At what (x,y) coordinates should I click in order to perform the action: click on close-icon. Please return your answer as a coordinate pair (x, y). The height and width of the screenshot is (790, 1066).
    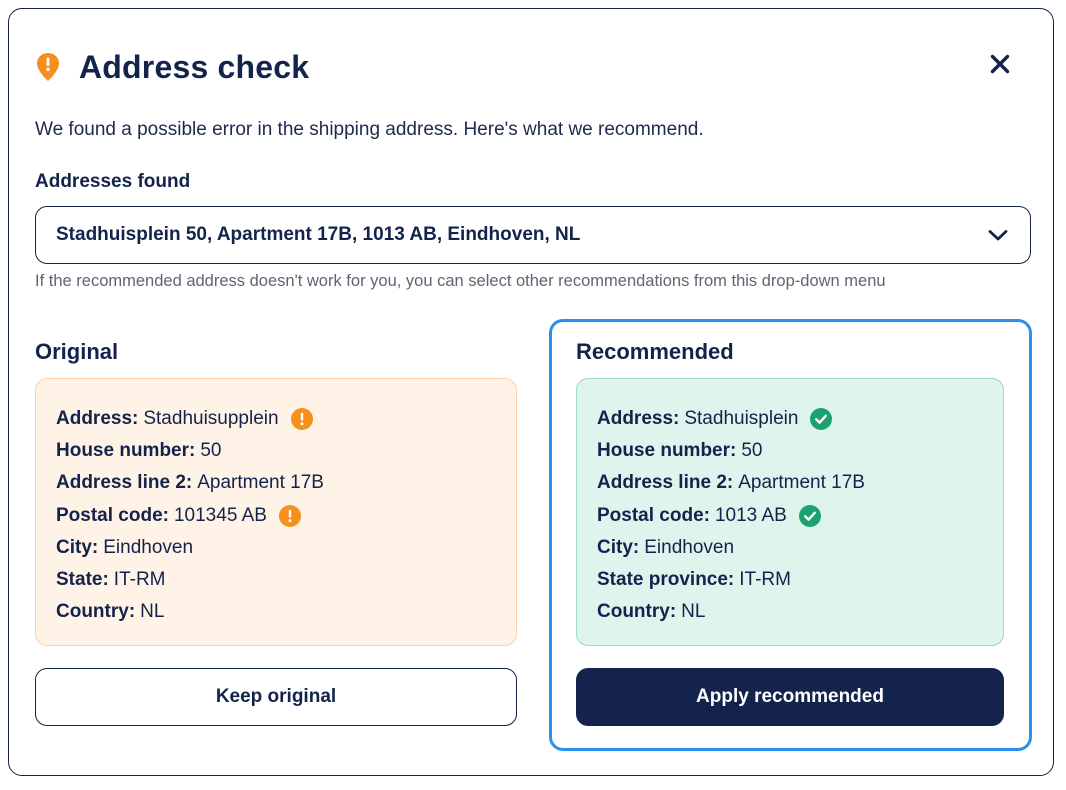
    Looking at the image, I should click on (1000, 64).